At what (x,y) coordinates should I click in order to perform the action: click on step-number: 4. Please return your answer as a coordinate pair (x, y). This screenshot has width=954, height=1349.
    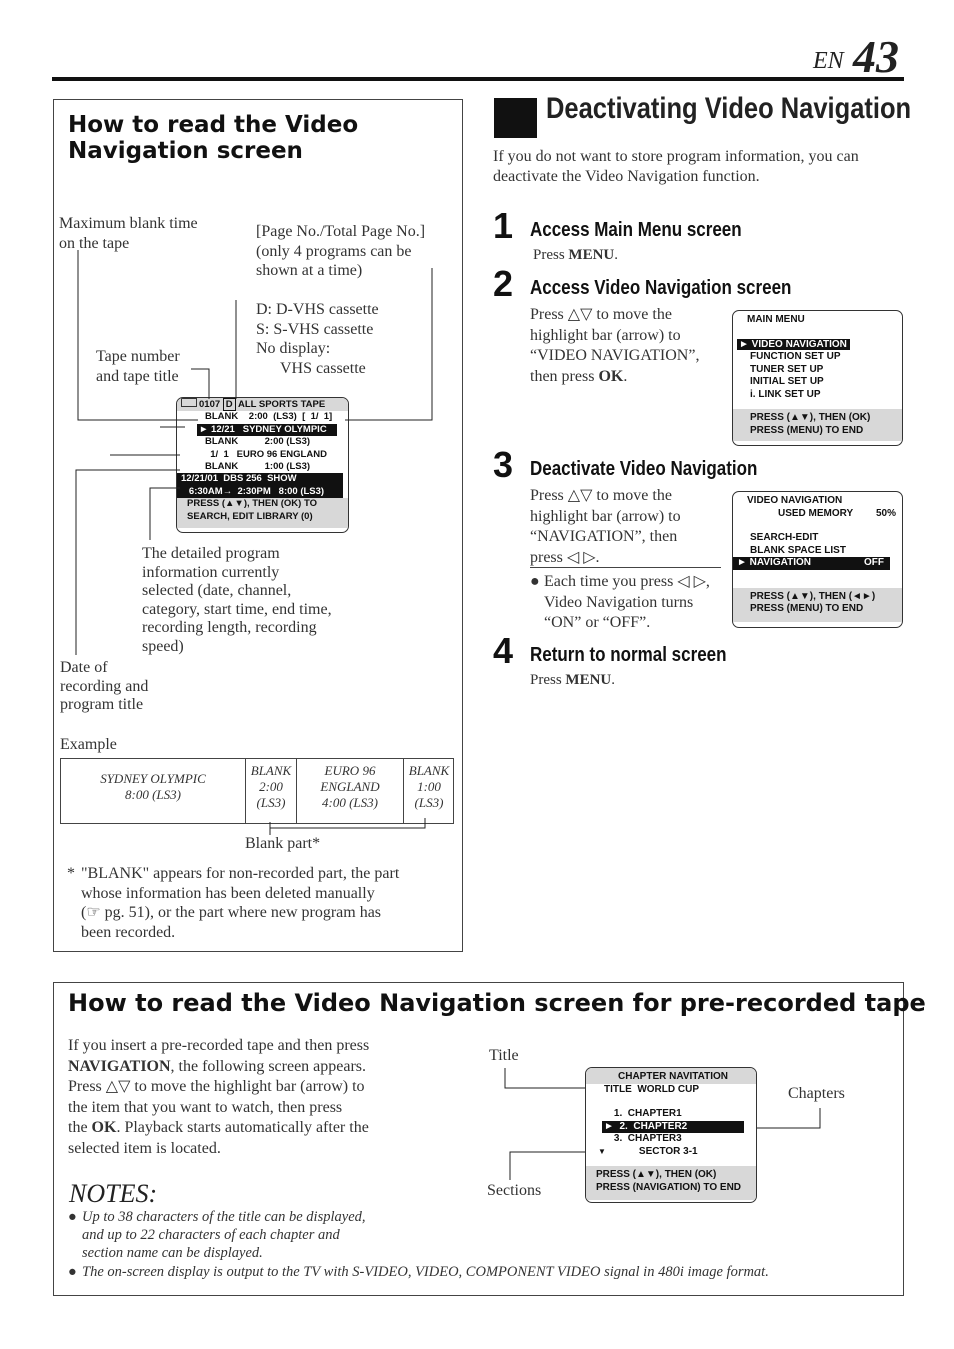
    Looking at the image, I should click on (503, 650).